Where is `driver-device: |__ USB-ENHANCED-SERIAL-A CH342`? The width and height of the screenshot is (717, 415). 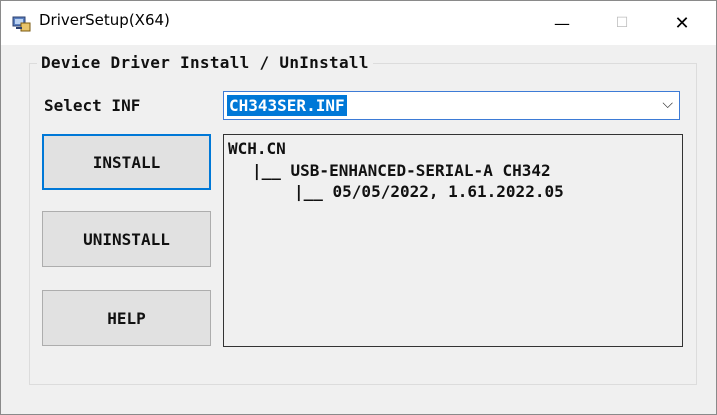
driver-device: |__ USB-ENHANCED-SERIAL-A CH342 is located at coordinates (401, 170).